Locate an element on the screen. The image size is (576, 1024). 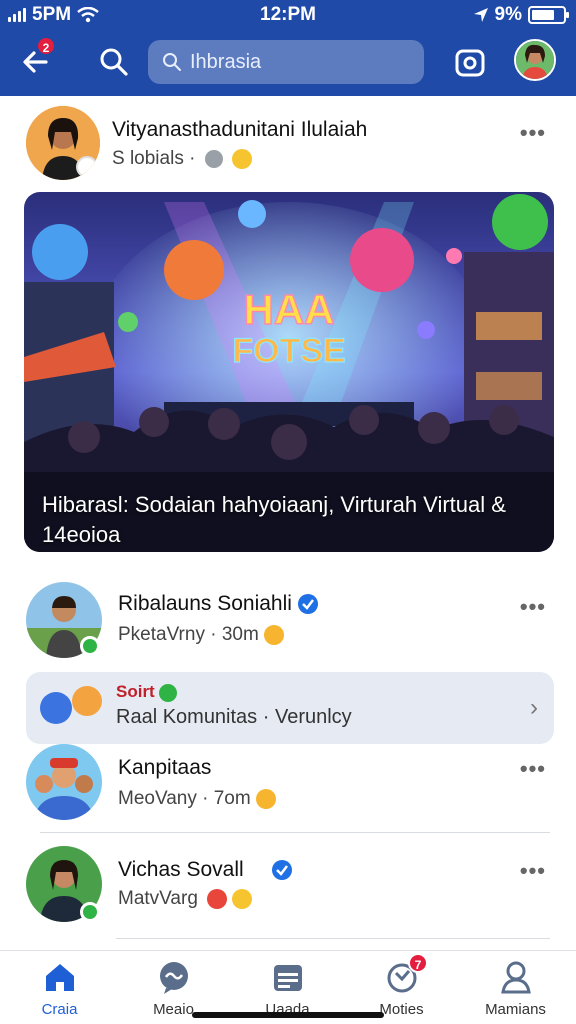
user-avatar-image is located at coordinates (535, 60).